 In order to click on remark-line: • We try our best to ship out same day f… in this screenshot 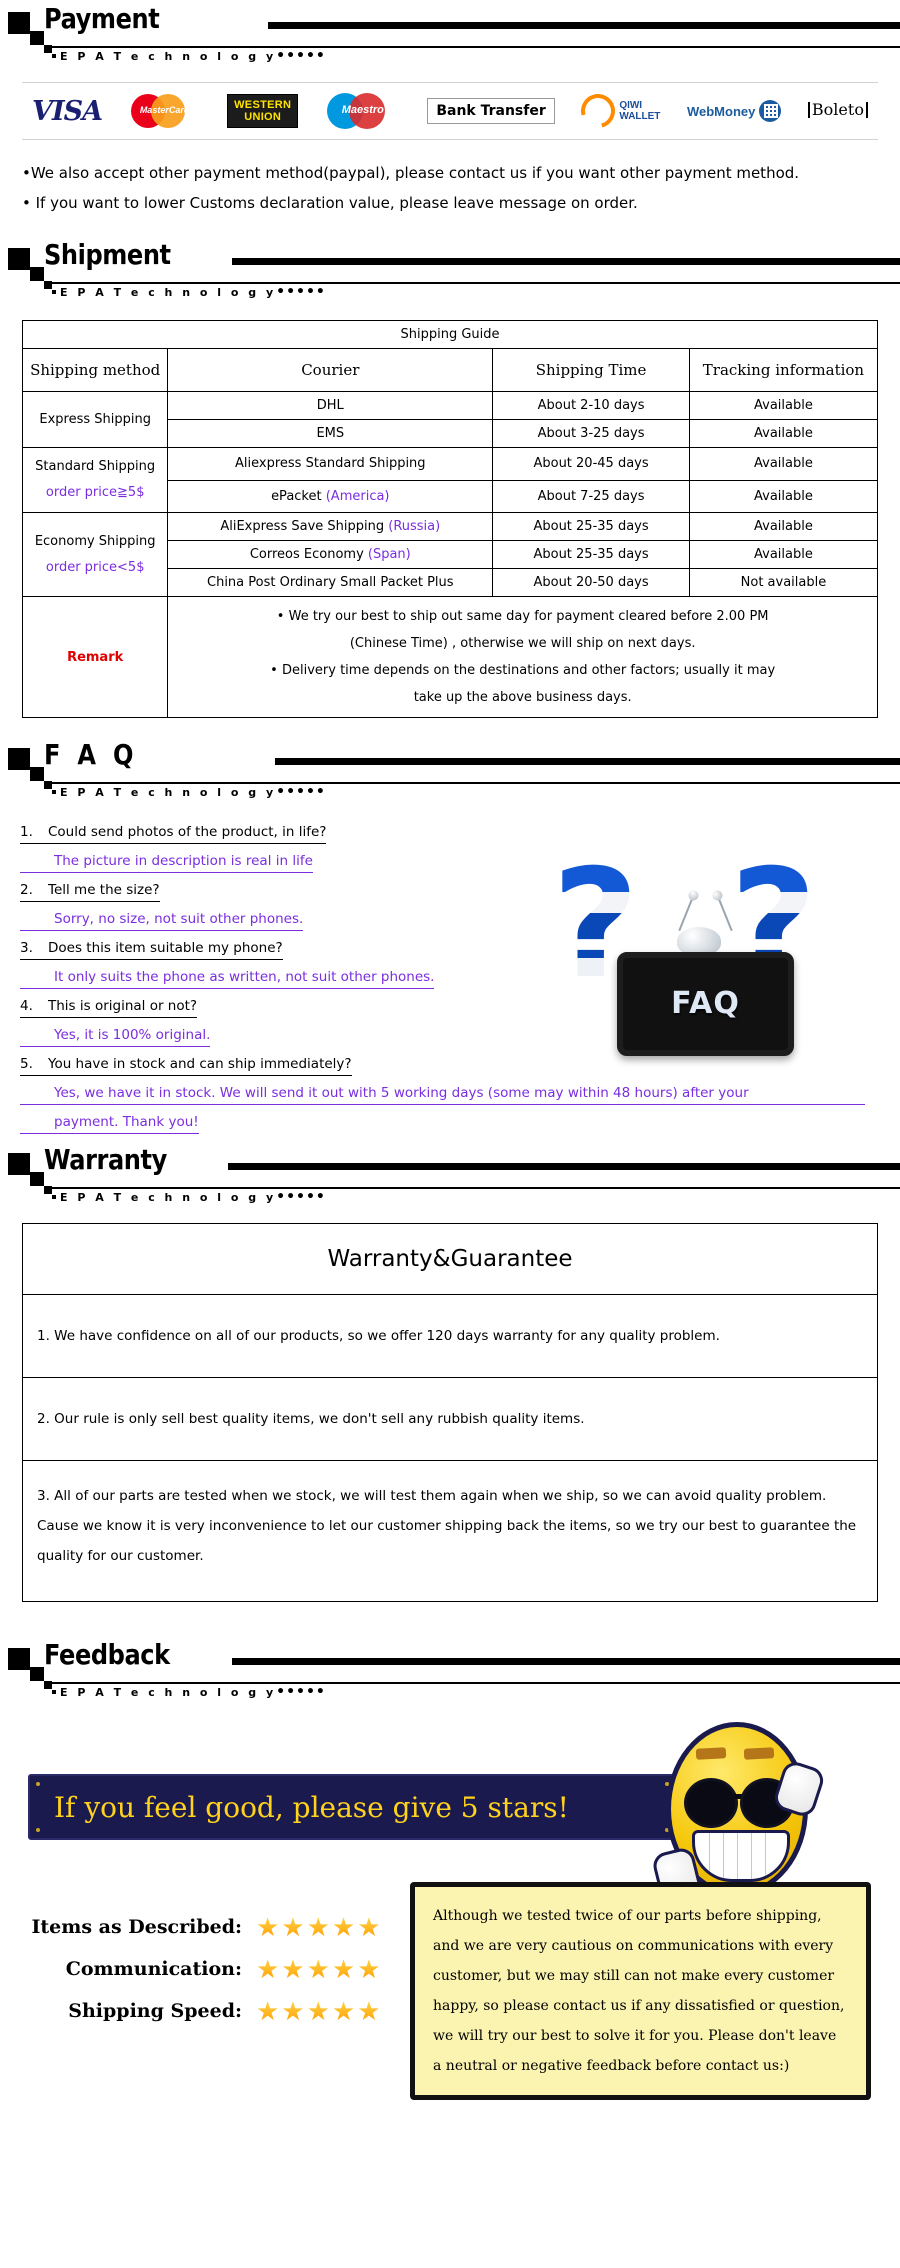, I will do `click(522, 616)`.